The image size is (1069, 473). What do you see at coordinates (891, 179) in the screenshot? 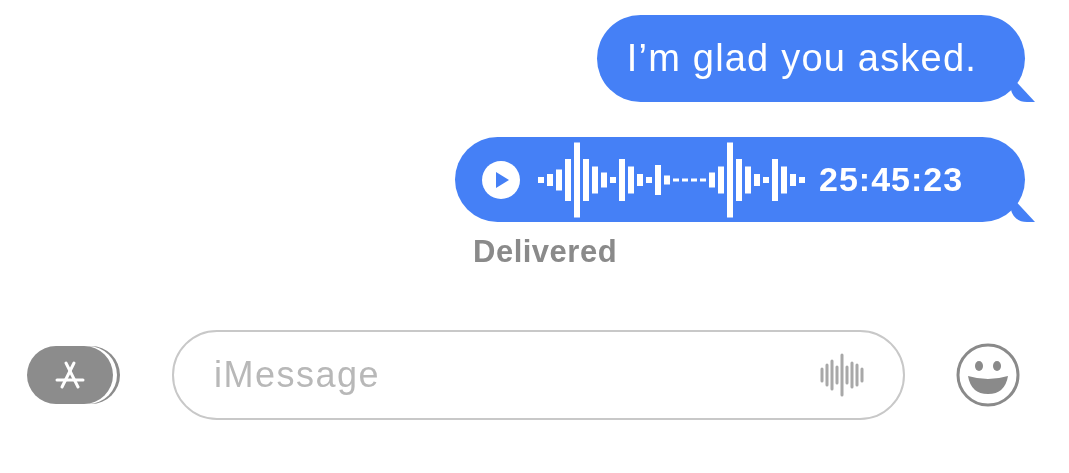
I see `audio-duration: 25:45:23` at bounding box center [891, 179].